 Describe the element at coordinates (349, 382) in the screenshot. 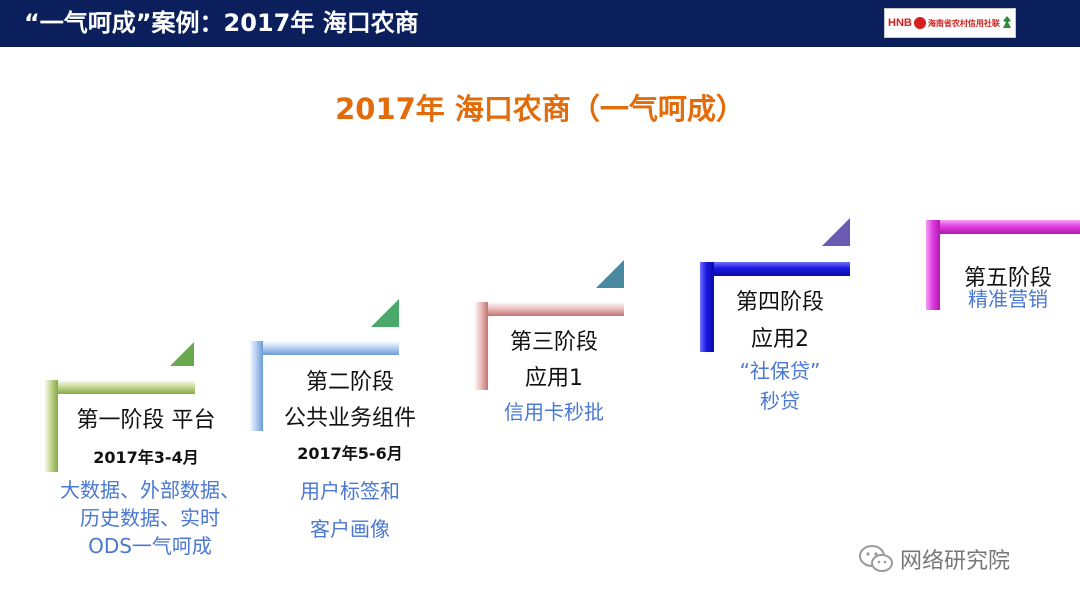

I see `stage-2-title: 第二阶段` at that location.